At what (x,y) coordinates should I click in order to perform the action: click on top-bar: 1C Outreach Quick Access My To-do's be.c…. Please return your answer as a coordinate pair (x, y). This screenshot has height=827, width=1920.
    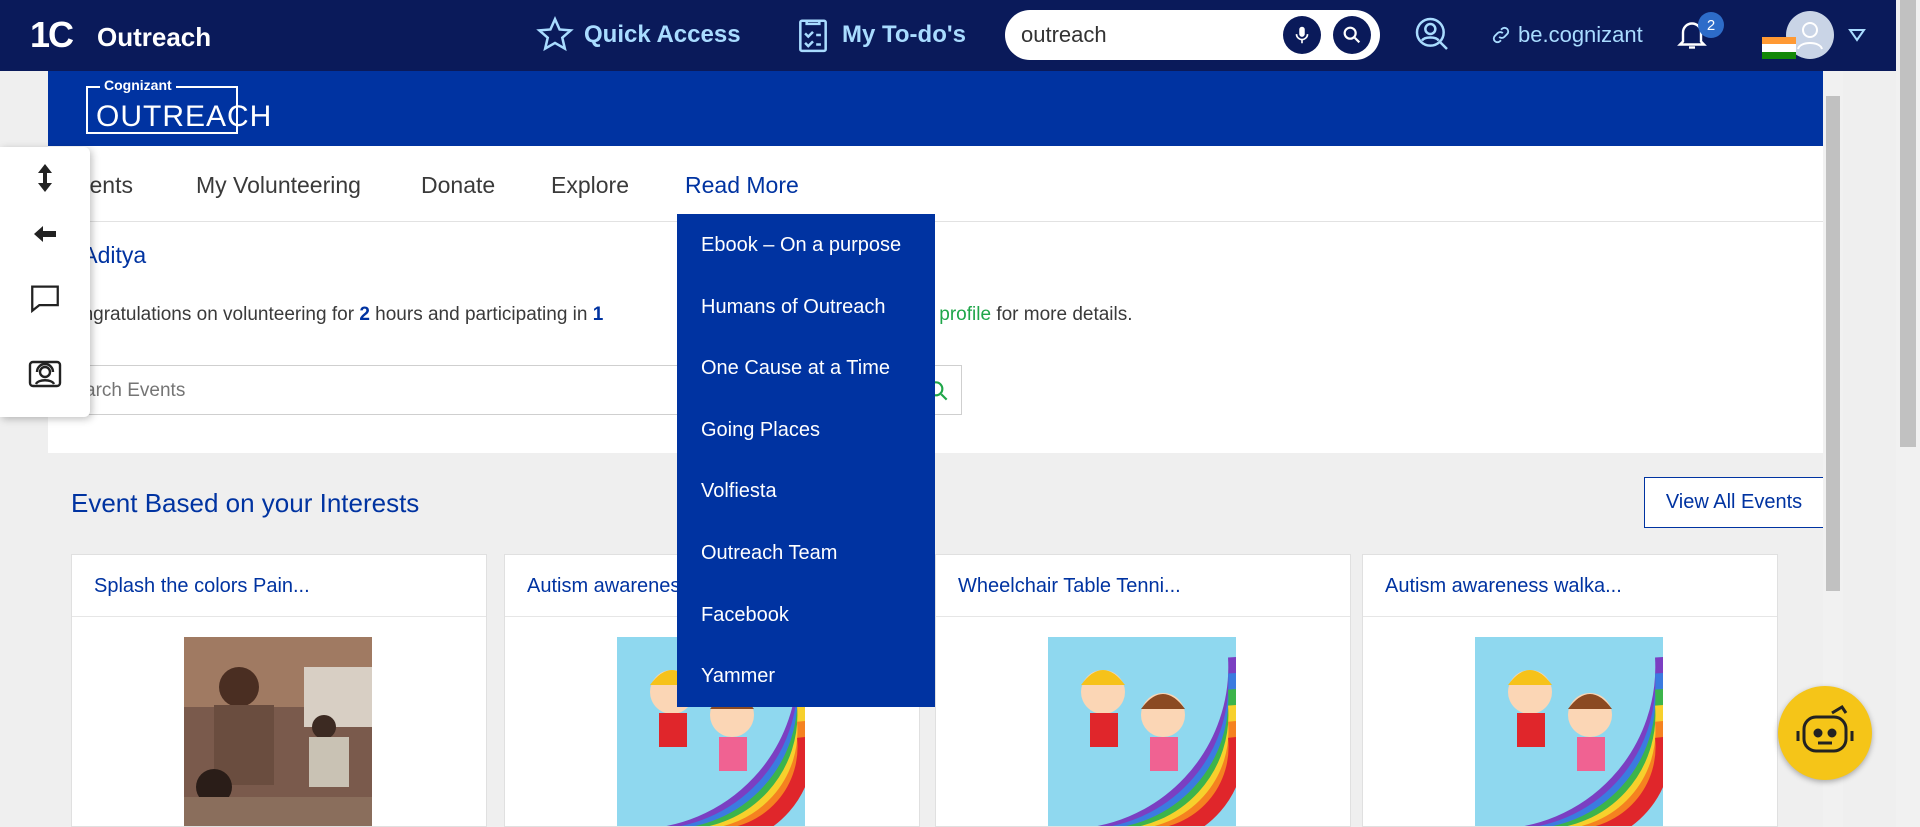
    Looking at the image, I should click on (960, 35).